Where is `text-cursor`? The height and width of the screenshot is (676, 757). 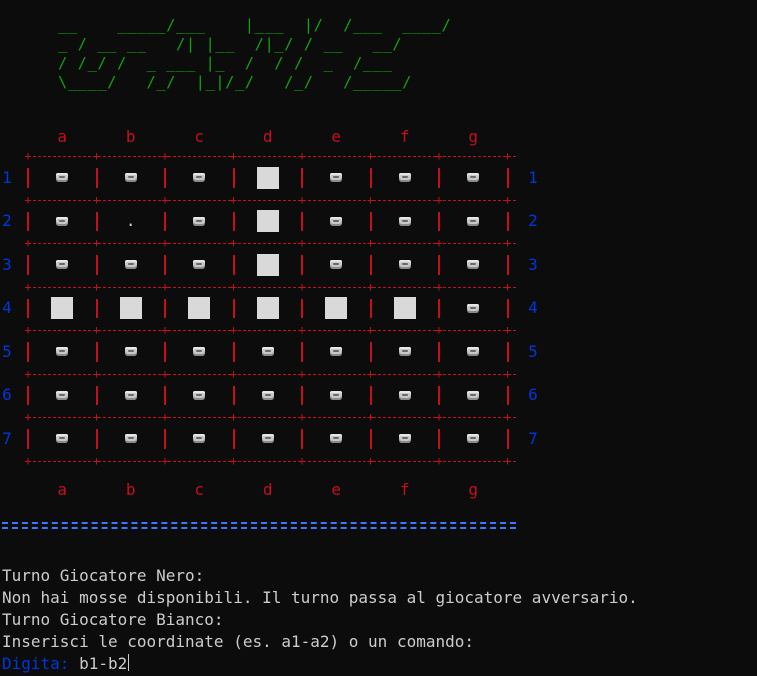 text-cursor is located at coordinates (129, 662).